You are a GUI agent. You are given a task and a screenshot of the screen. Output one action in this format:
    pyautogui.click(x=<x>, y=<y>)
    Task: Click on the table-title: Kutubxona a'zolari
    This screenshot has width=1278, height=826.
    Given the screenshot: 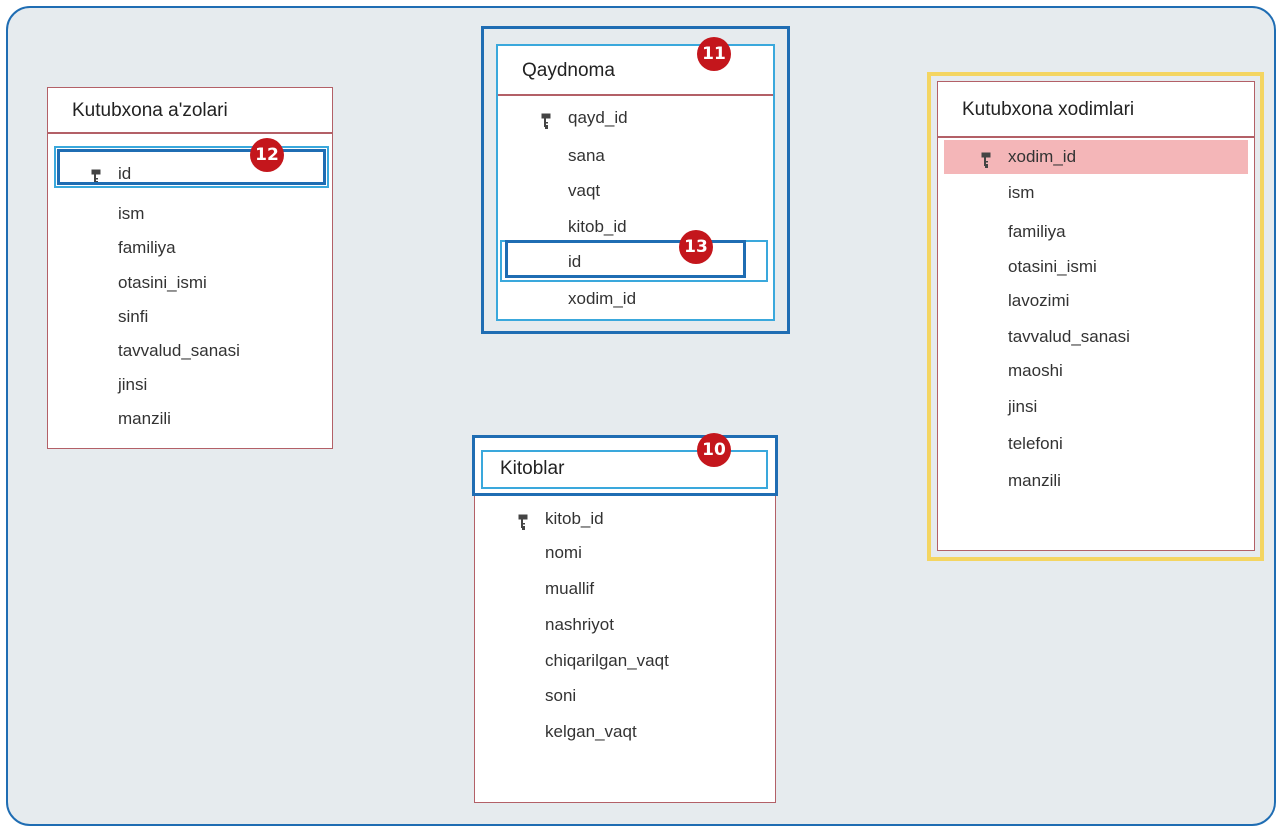 What is the action you would take?
    pyautogui.click(x=190, y=111)
    